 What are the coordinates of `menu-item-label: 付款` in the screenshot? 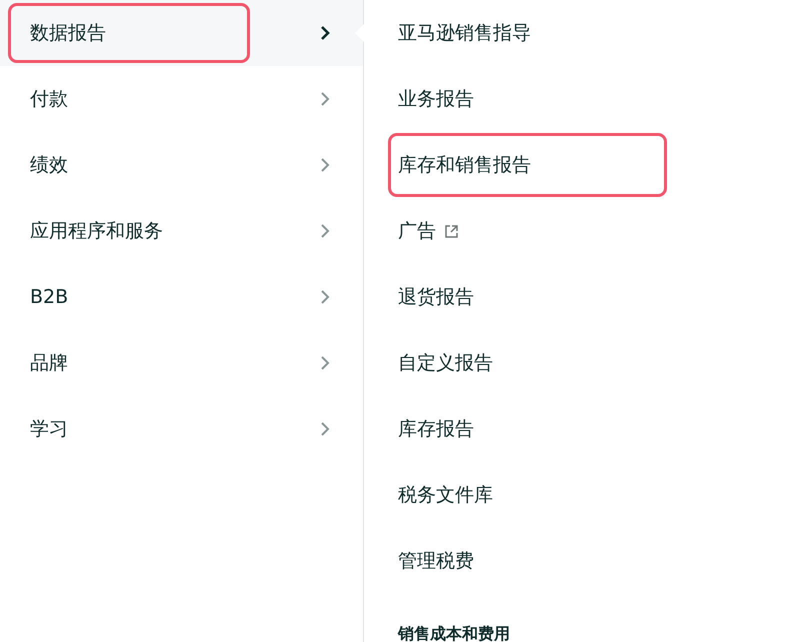 It's located at (49, 99).